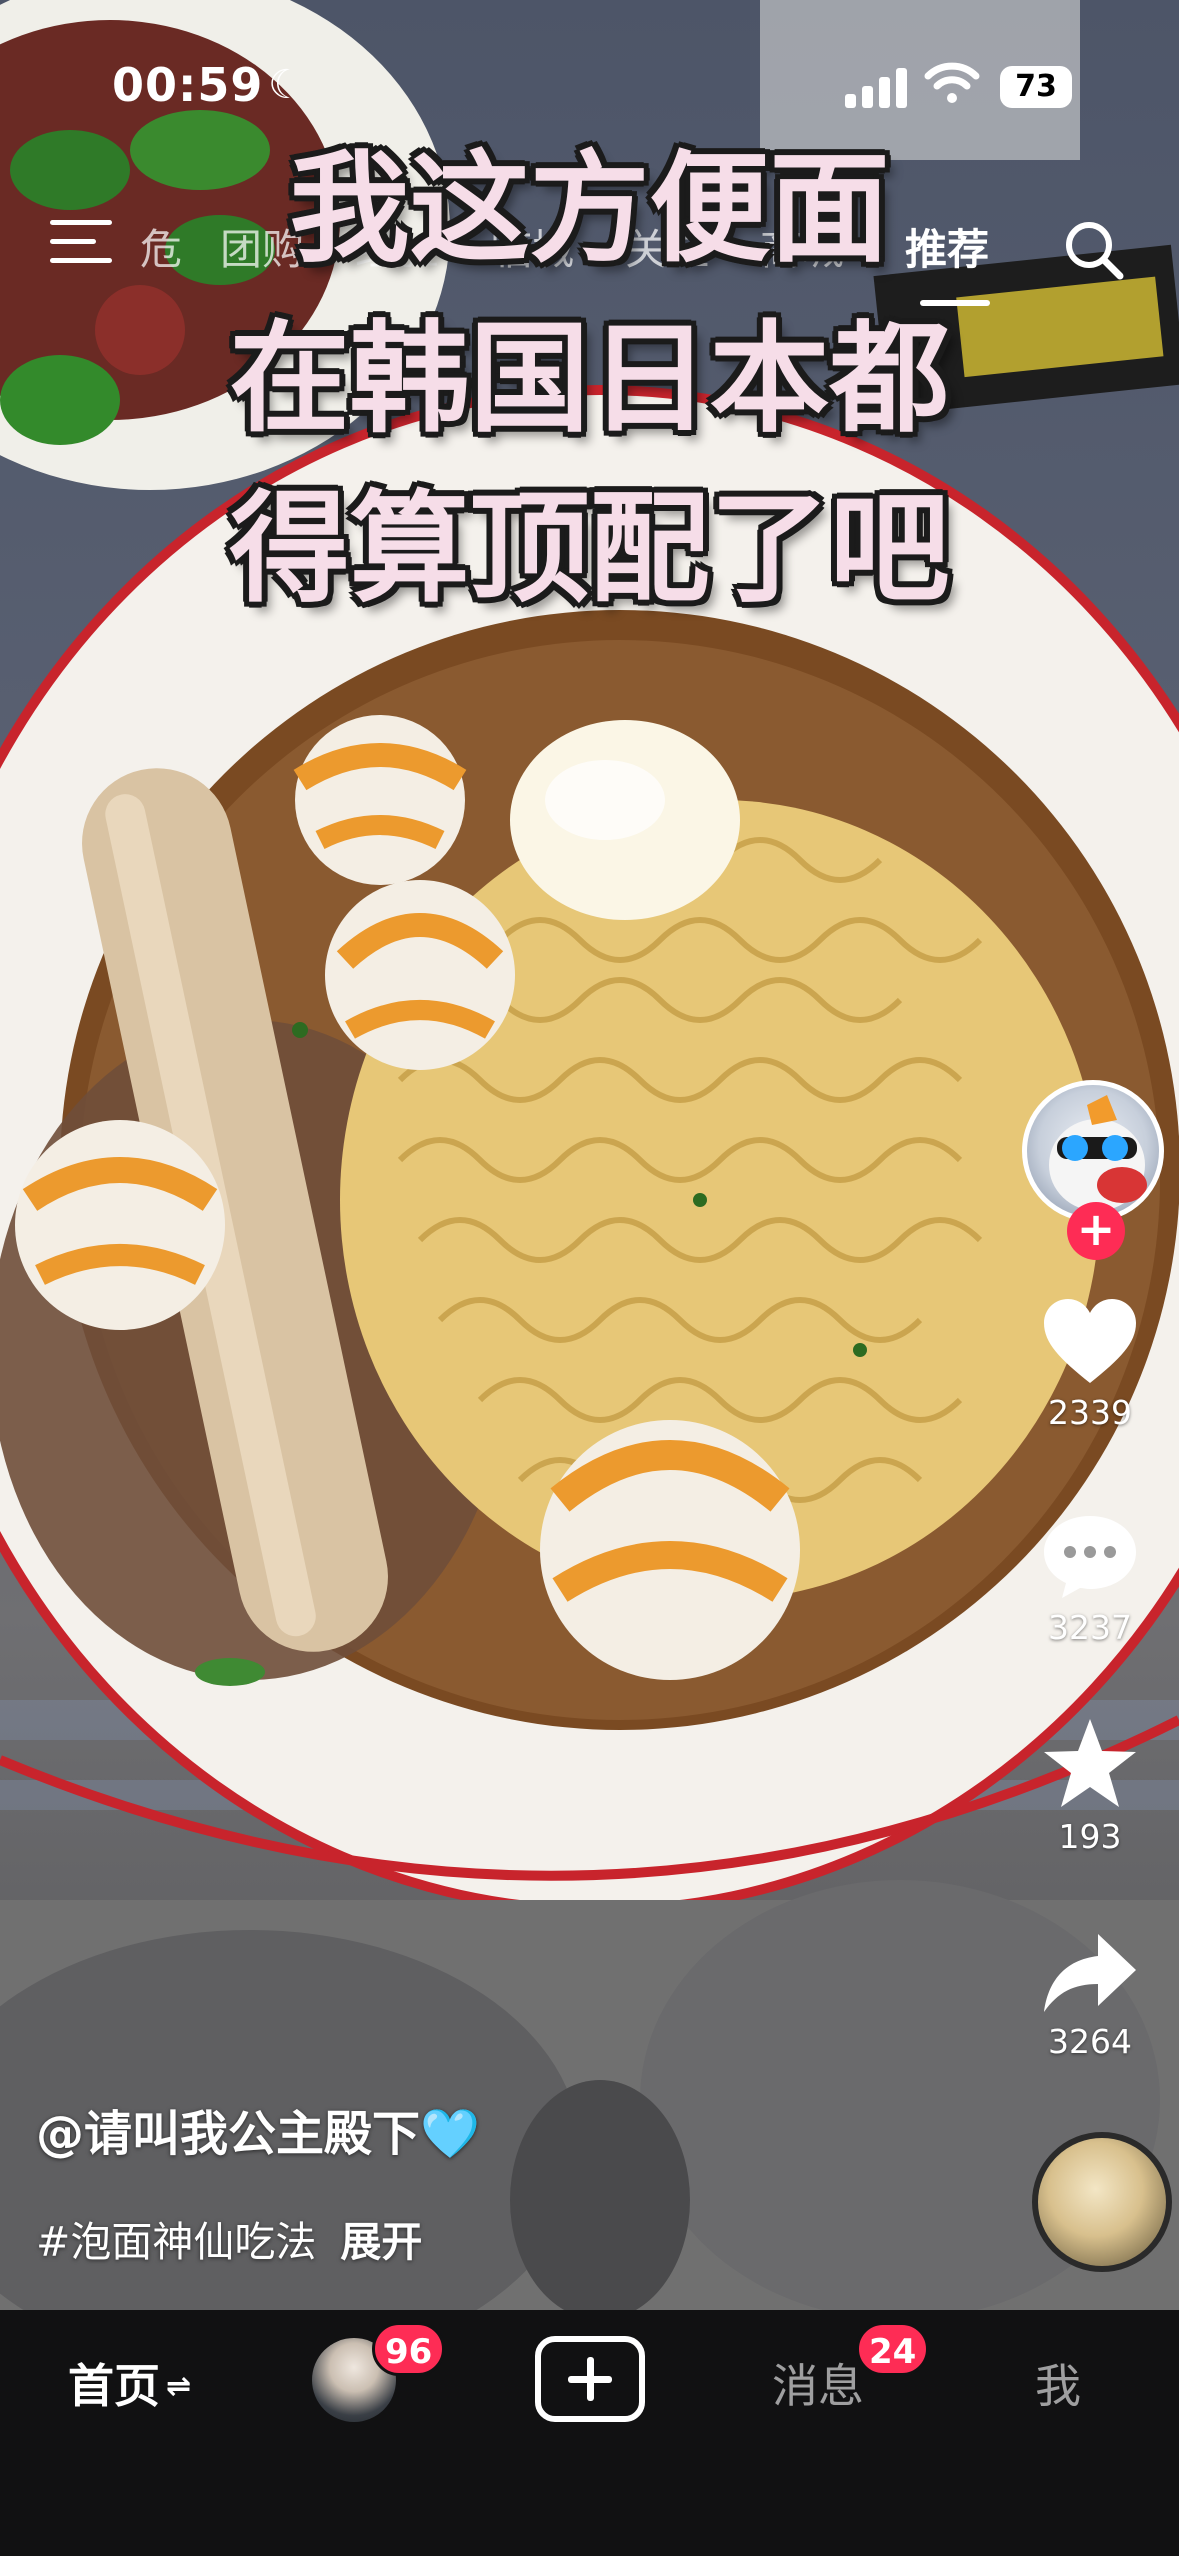 The width and height of the screenshot is (1179, 2556). I want to click on share-icon, so click(1090, 1973).